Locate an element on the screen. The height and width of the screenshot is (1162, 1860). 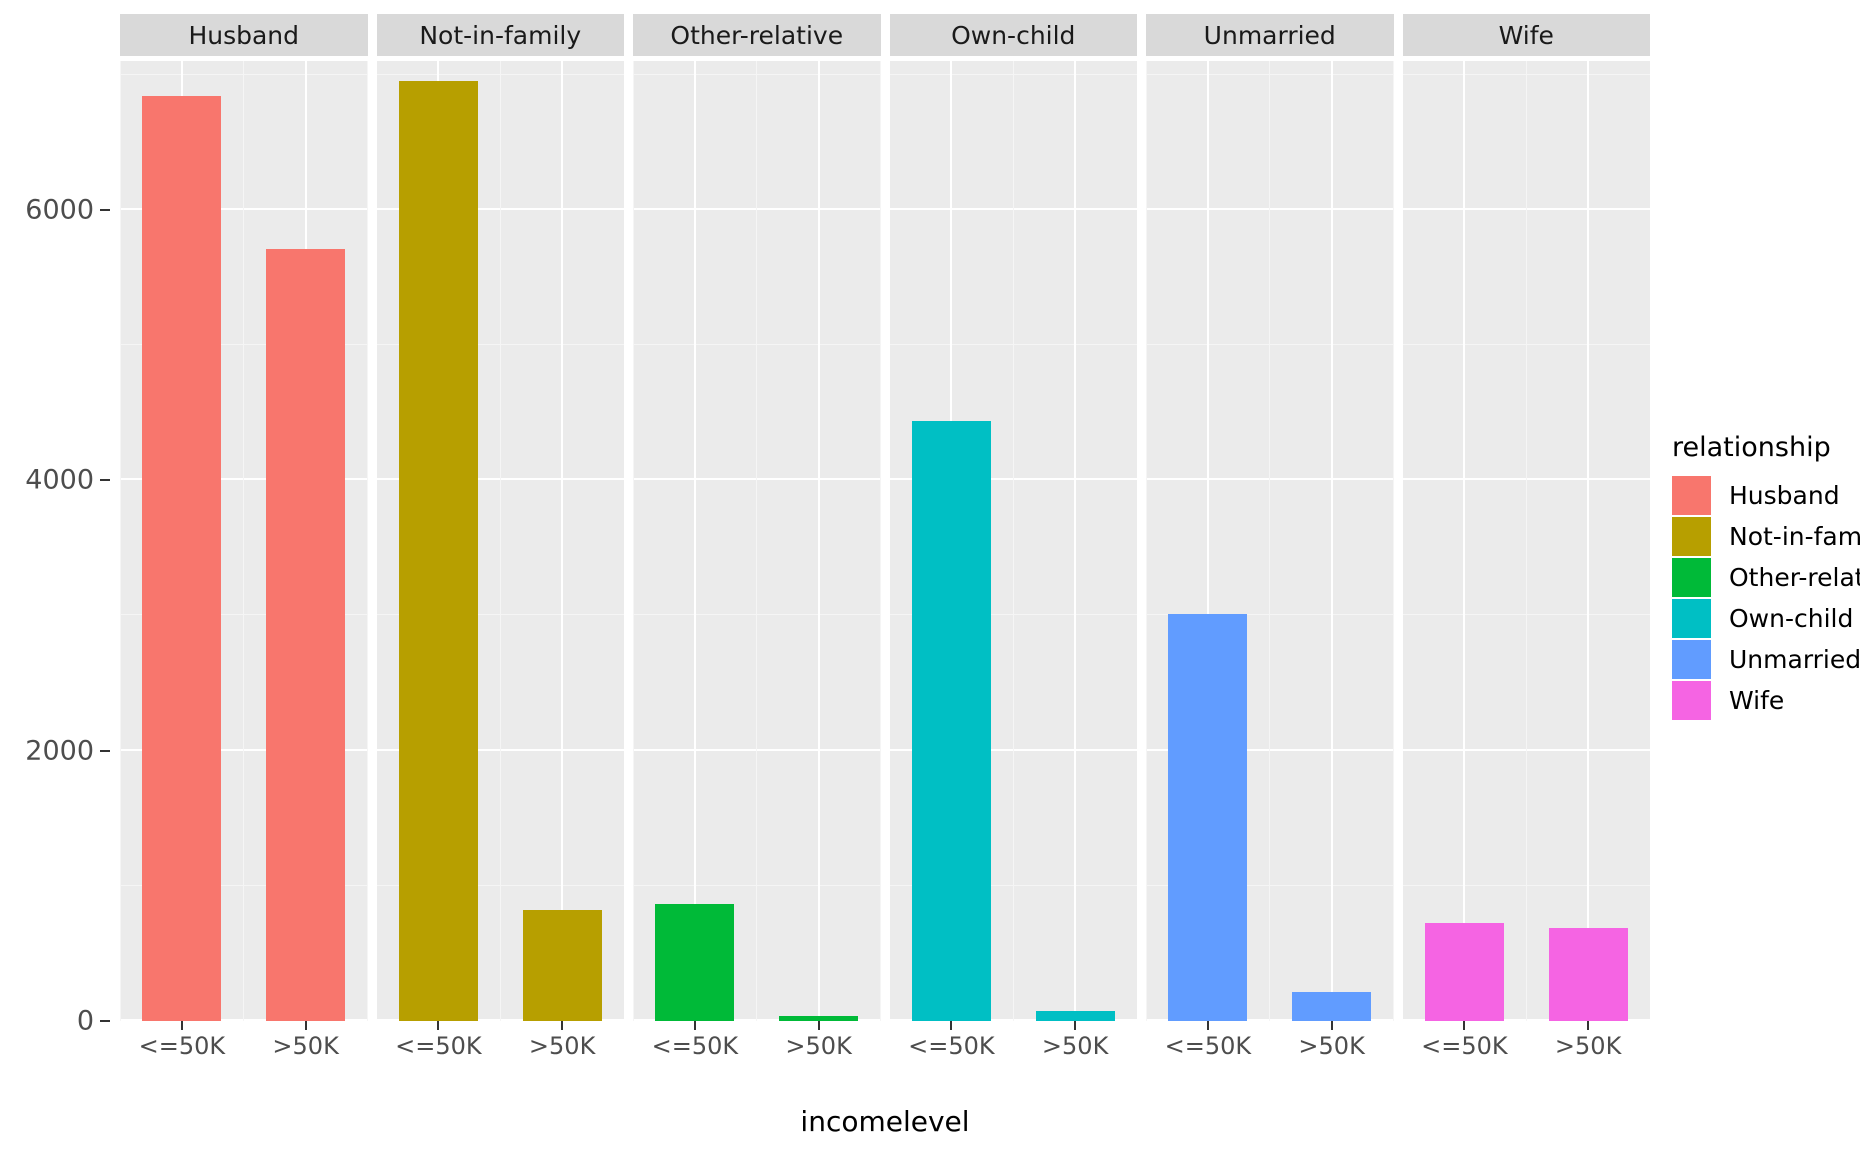
facet-wife: Wife <=50K >50K is located at coordinates (1526, 554).